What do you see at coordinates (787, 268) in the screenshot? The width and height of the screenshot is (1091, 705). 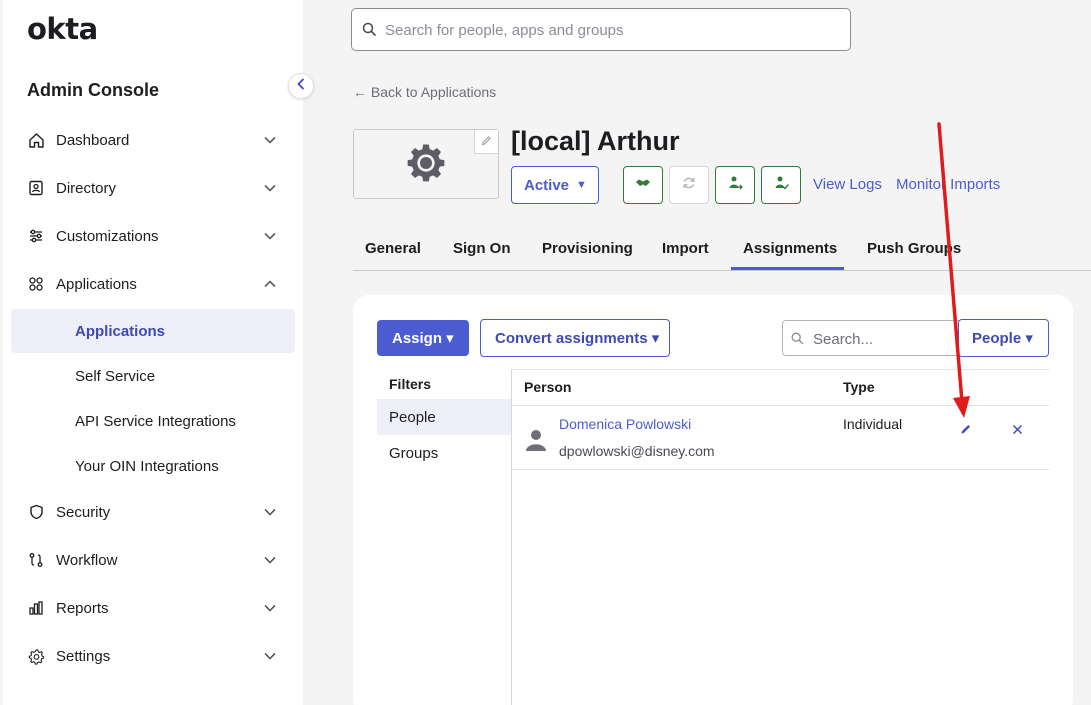 I see `active-tab-indicator` at bounding box center [787, 268].